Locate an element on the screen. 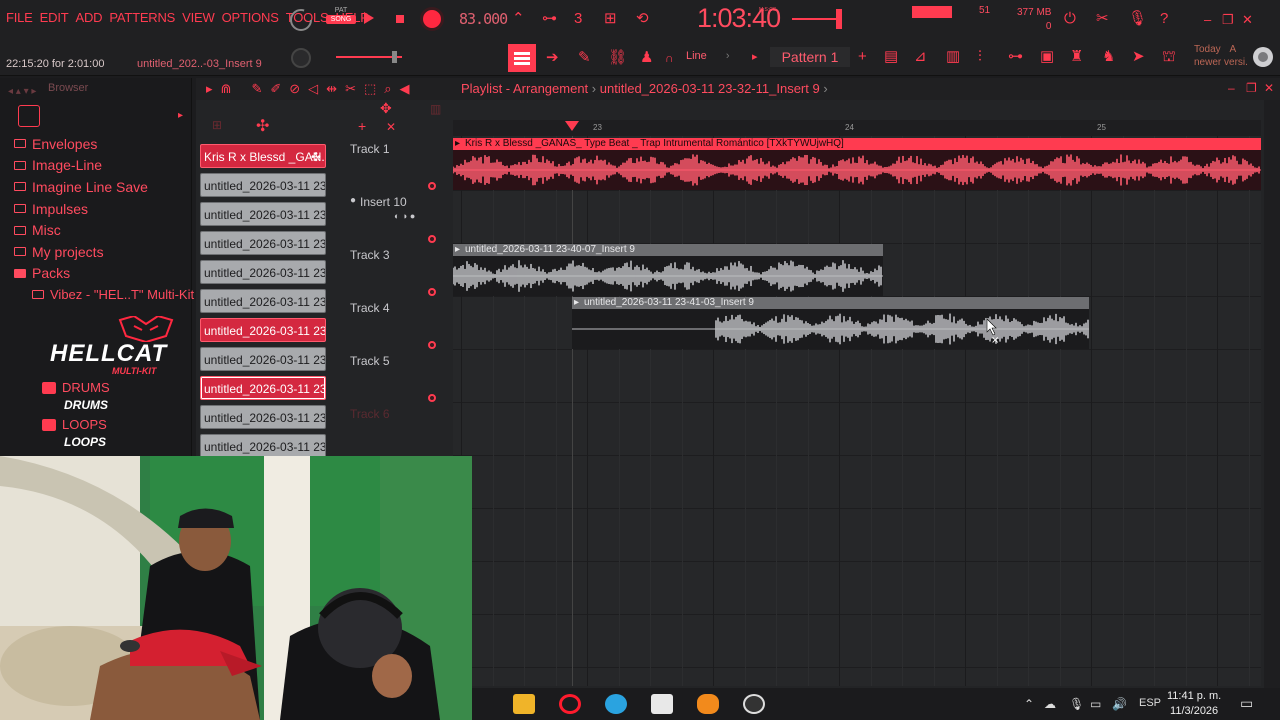 The image size is (1280, 720). menu-patterns: PATTERNS is located at coordinates (142, 17).